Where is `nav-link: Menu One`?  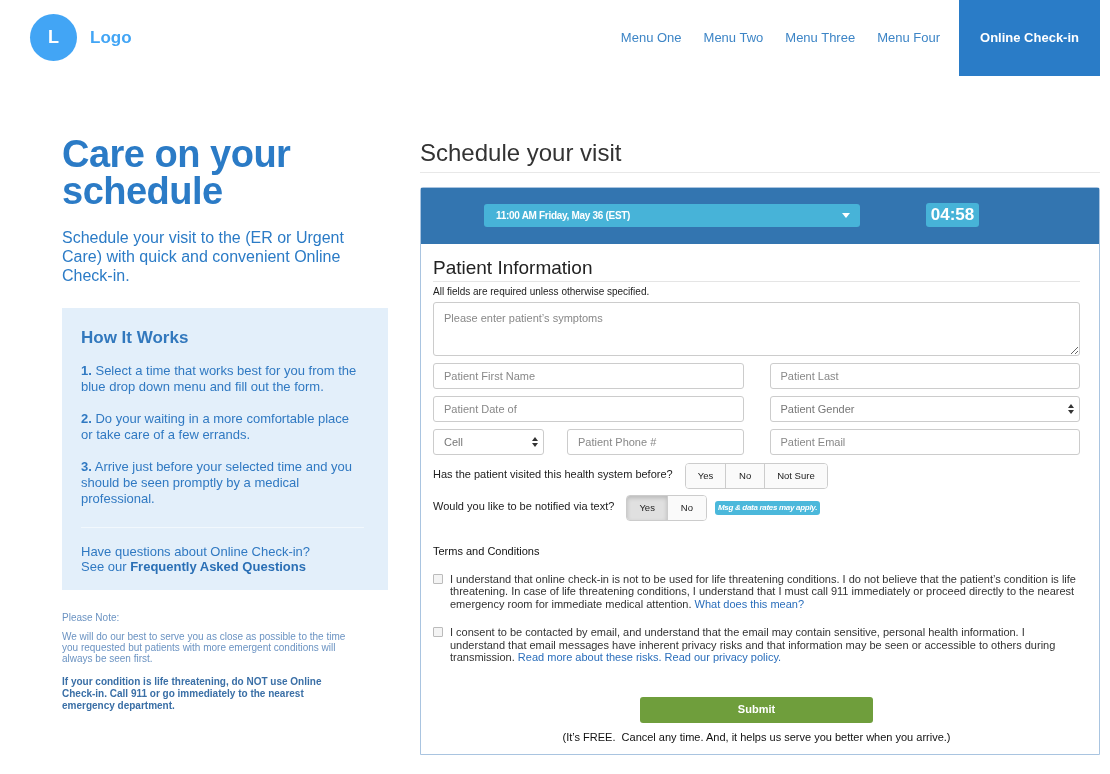
nav-link: Menu One is located at coordinates (651, 38).